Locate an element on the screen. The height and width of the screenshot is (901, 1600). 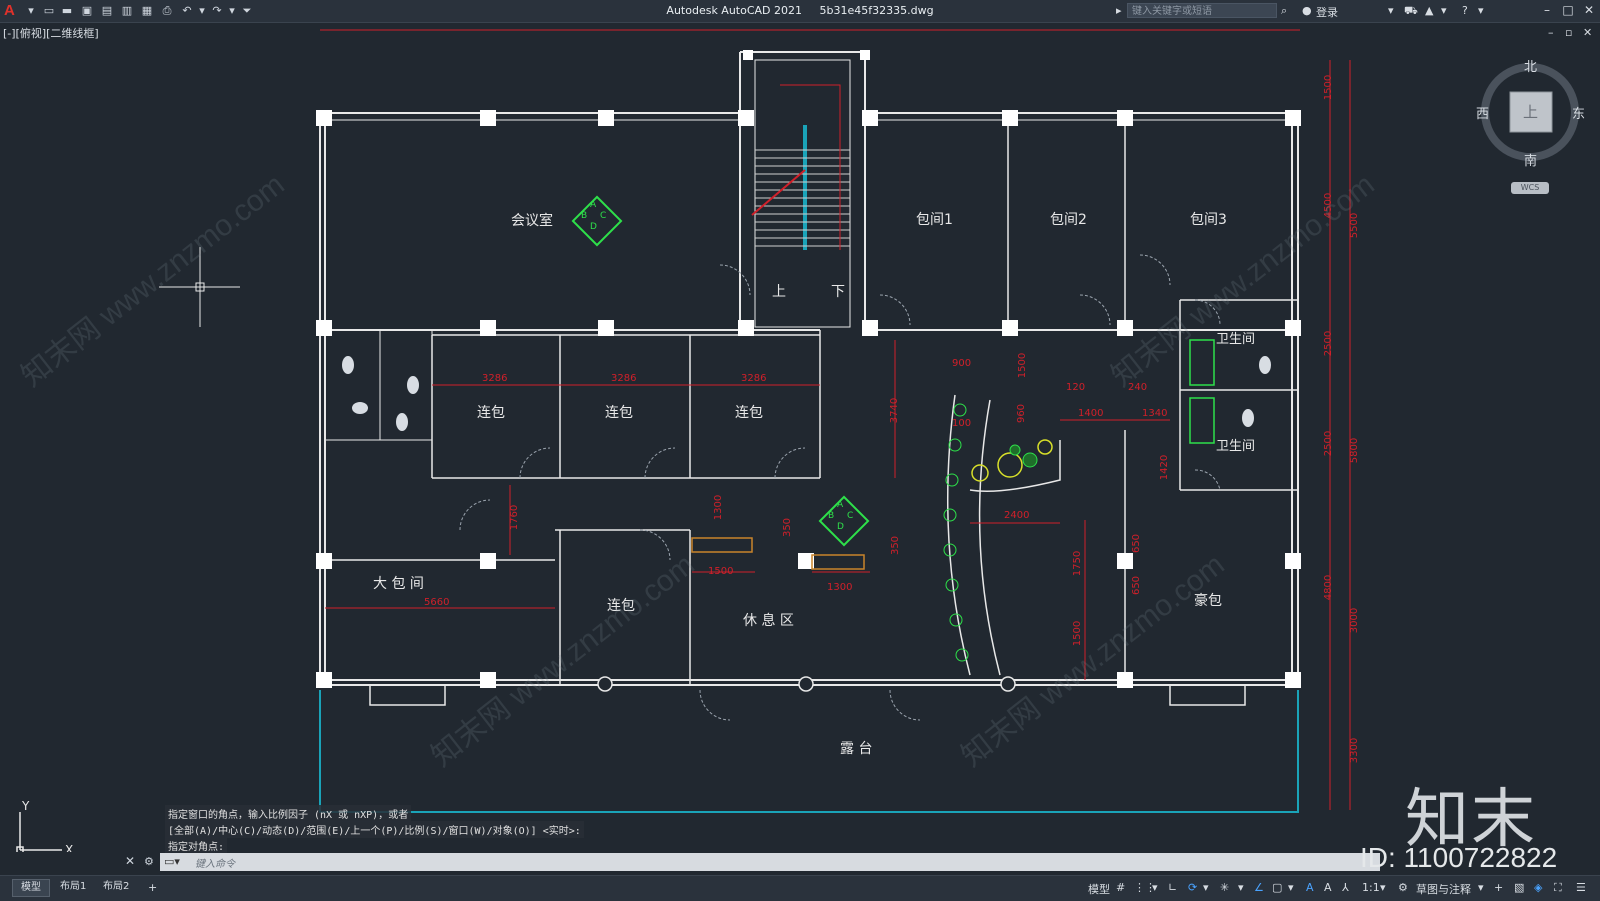
annotation-scale-icon: ⅄ is located at coordinates (1345, 887).